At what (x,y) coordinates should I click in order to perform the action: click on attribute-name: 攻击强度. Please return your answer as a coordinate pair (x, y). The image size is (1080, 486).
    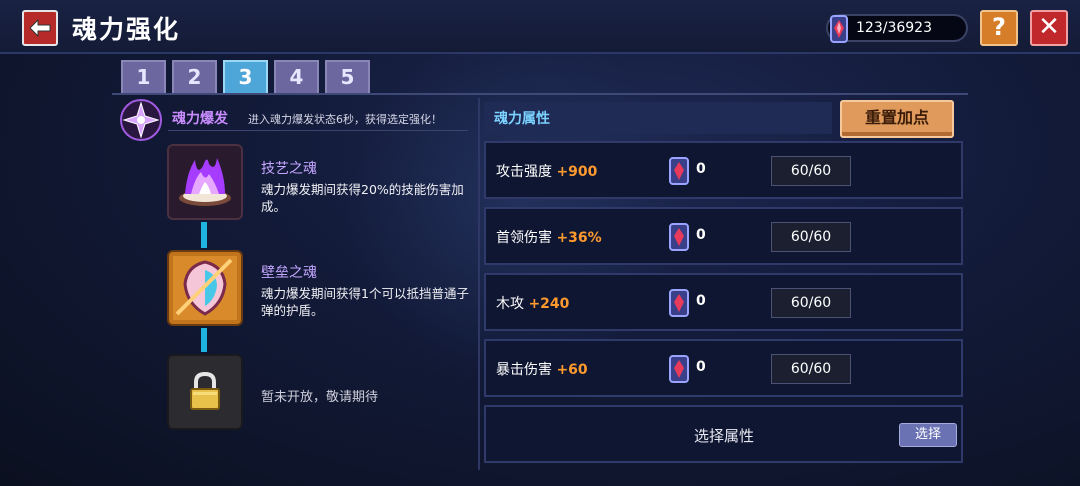
    Looking at the image, I should click on (524, 172).